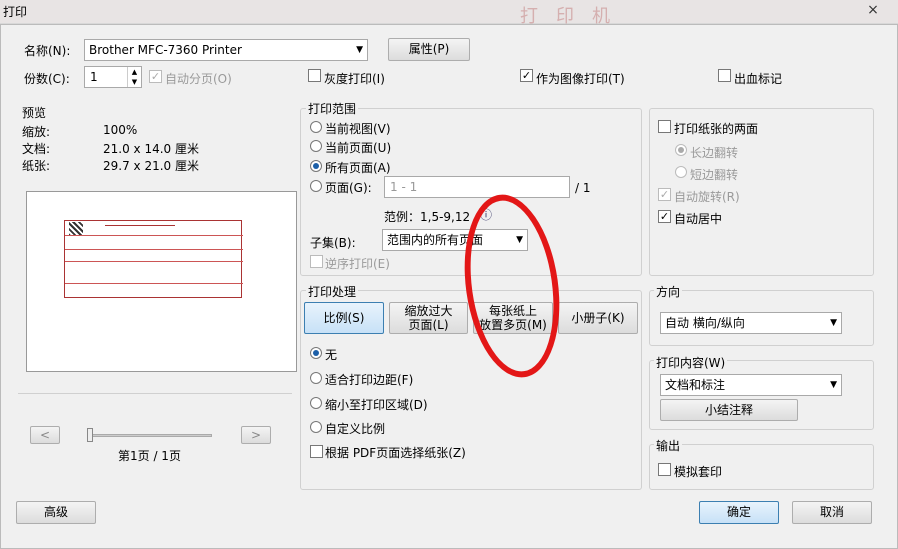 Image resolution: width=898 pixels, height=549 pixels. Describe the element at coordinates (134, 77) in the screenshot. I see `copies-spinner: ▲ ▼` at that location.